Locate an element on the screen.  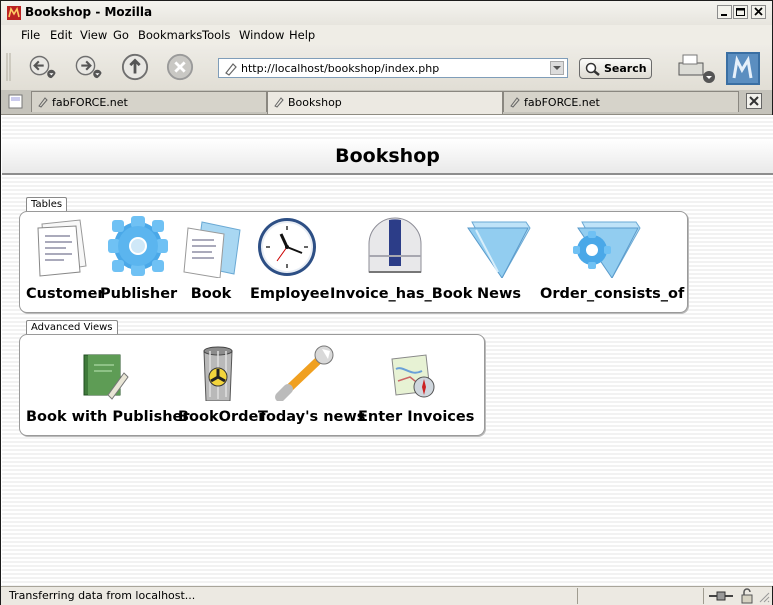
table-publisher: Publisher is located at coordinates (139, 262).